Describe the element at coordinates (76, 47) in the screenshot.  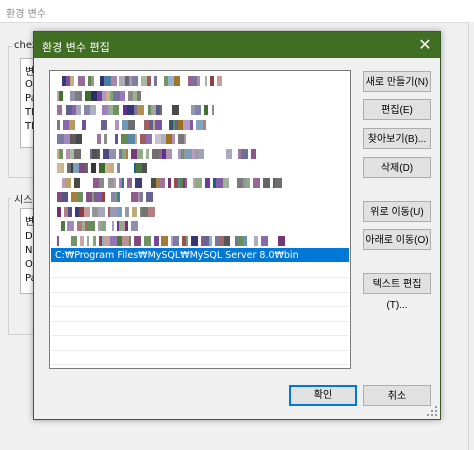
I see `dialog-title: 환경 변수 편집` at that location.